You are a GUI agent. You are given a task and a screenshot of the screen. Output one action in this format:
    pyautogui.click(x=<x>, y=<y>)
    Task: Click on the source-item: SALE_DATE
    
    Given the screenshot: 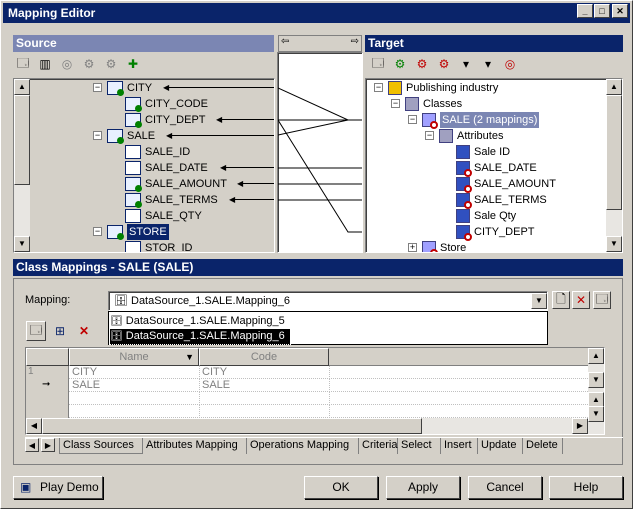 What is the action you would take?
    pyautogui.click(x=176, y=168)
    